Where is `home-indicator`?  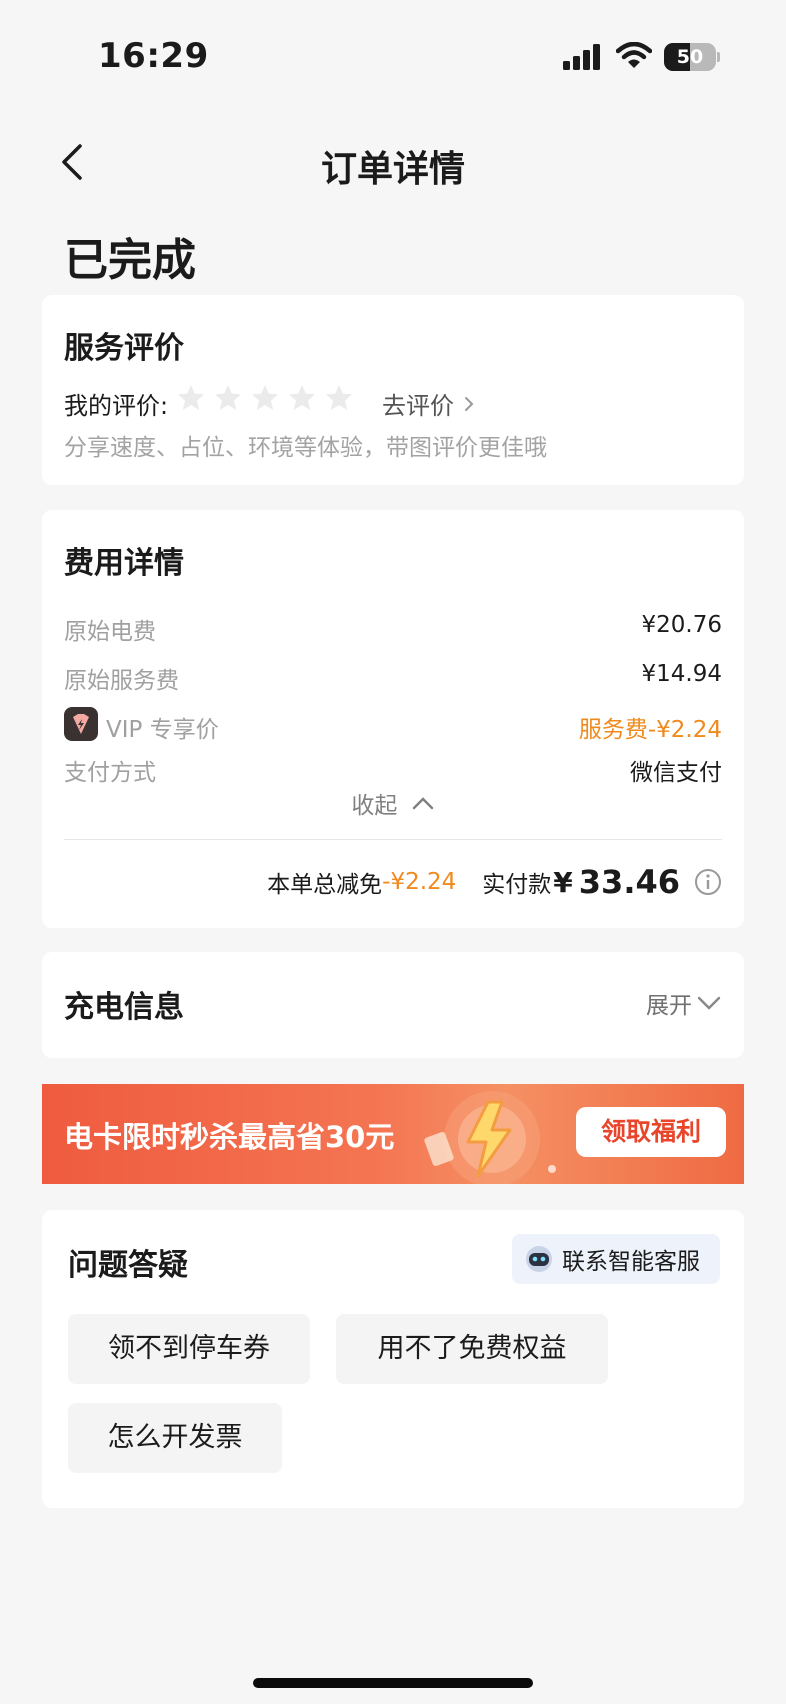 home-indicator is located at coordinates (393, 1683).